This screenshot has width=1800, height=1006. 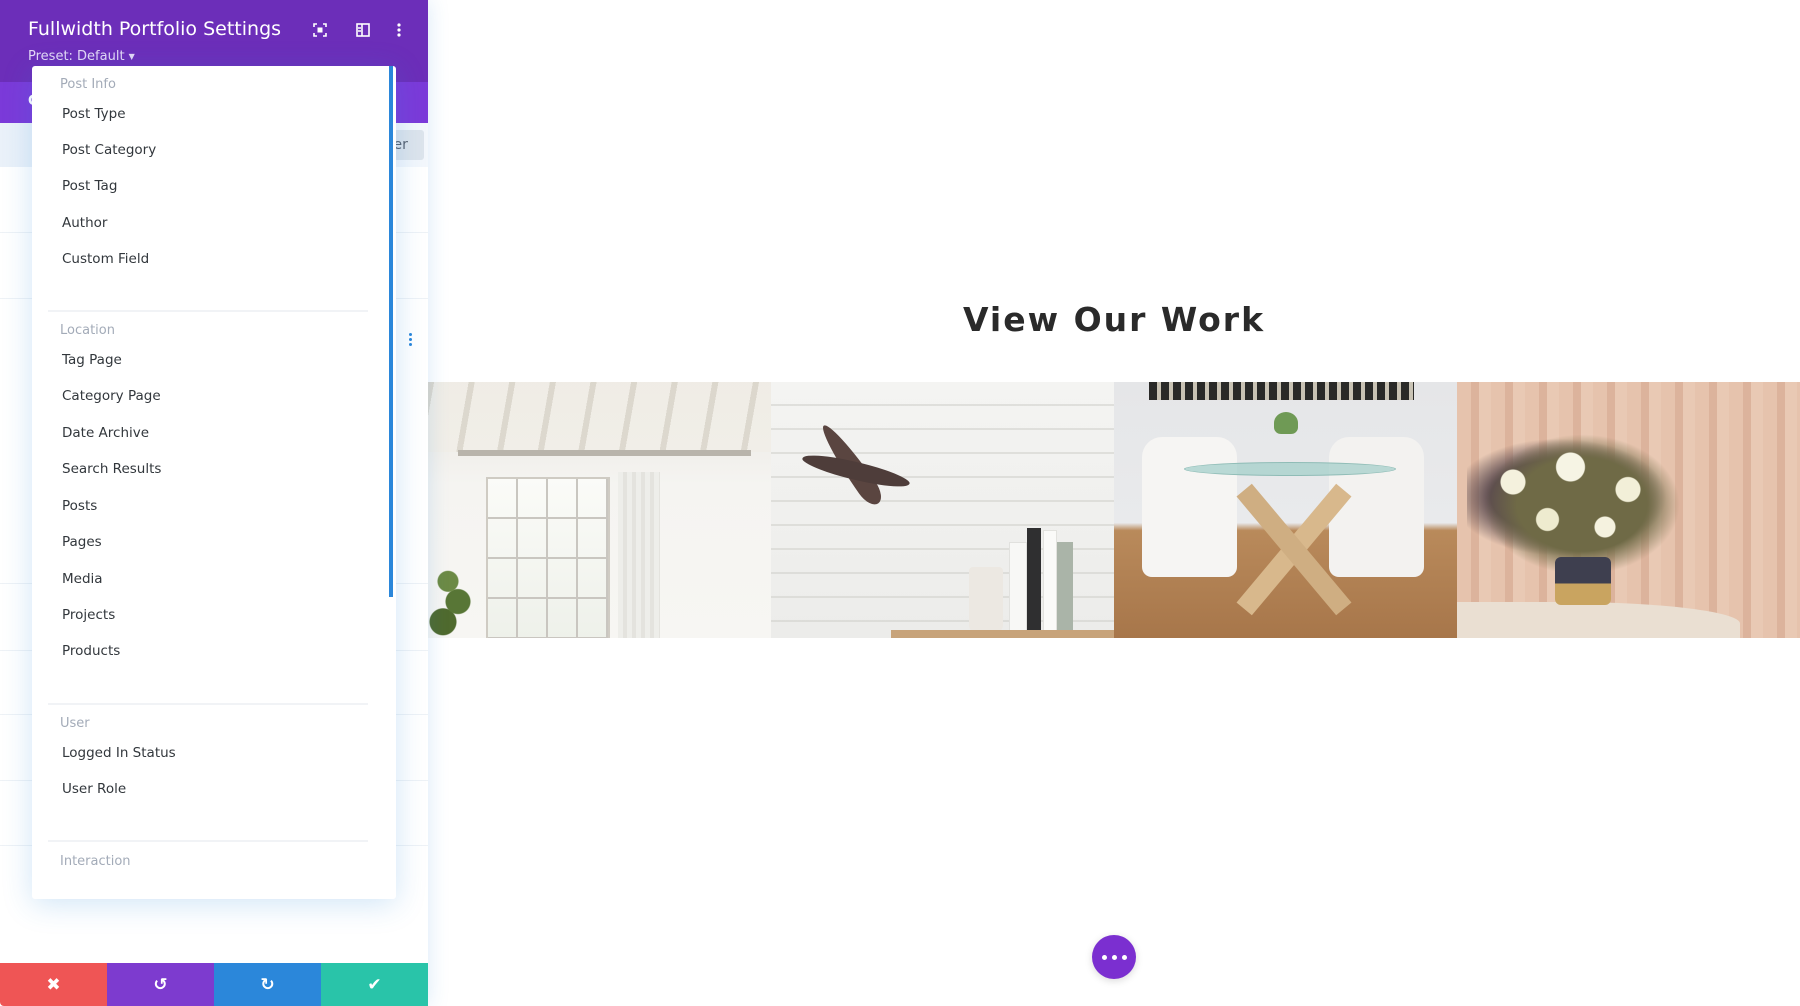 I want to click on undo-icon: ↺, so click(x=160, y=984).